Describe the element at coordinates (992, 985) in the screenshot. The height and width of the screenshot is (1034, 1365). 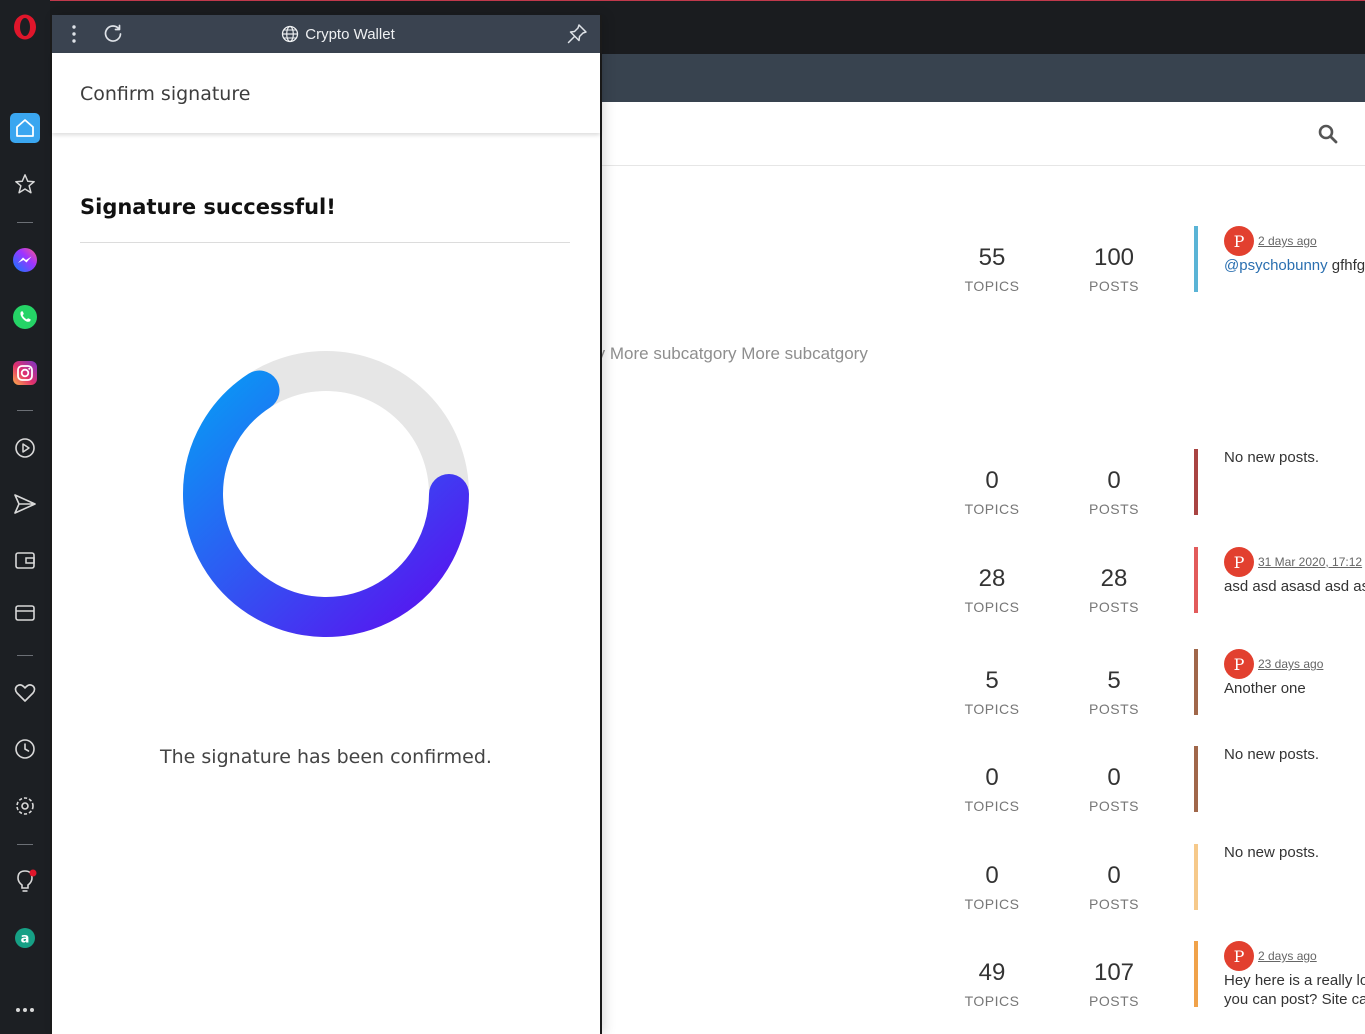
I see `topics-stat: 49 TOPICS` at that location.